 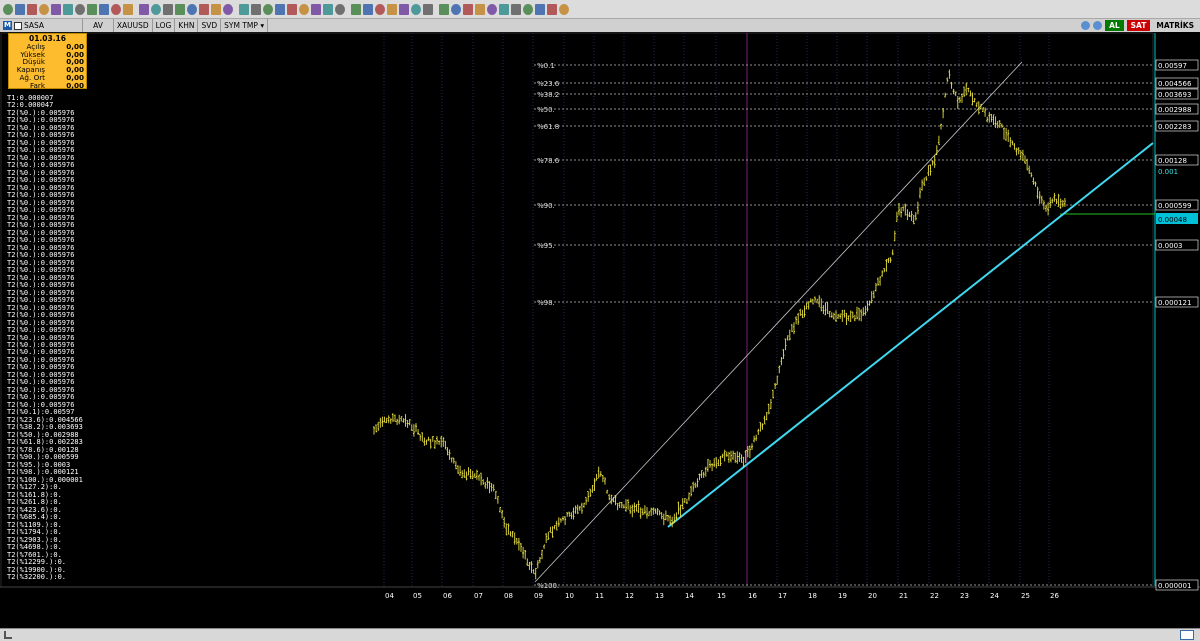 I want to click on symbol-selector: M SASA, so click(x=42, y=25).